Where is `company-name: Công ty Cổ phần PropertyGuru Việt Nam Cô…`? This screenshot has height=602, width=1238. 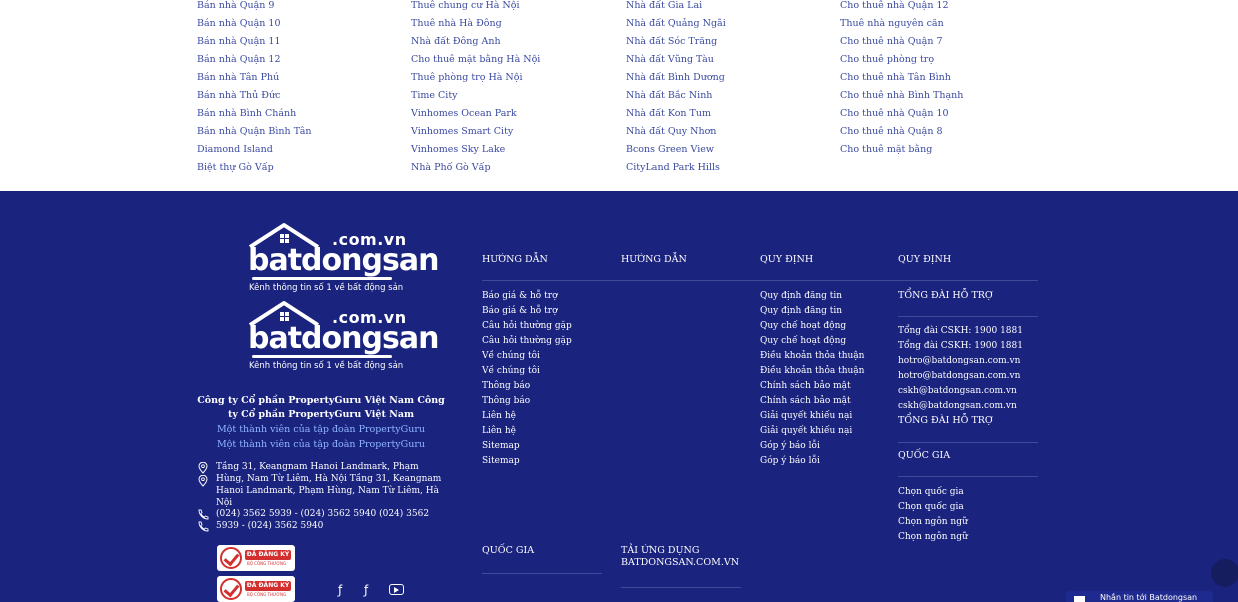 company-name: Công ty Cổ phần PropertyGuru Việt Nam Cô… is located at coordinates (321, 407).